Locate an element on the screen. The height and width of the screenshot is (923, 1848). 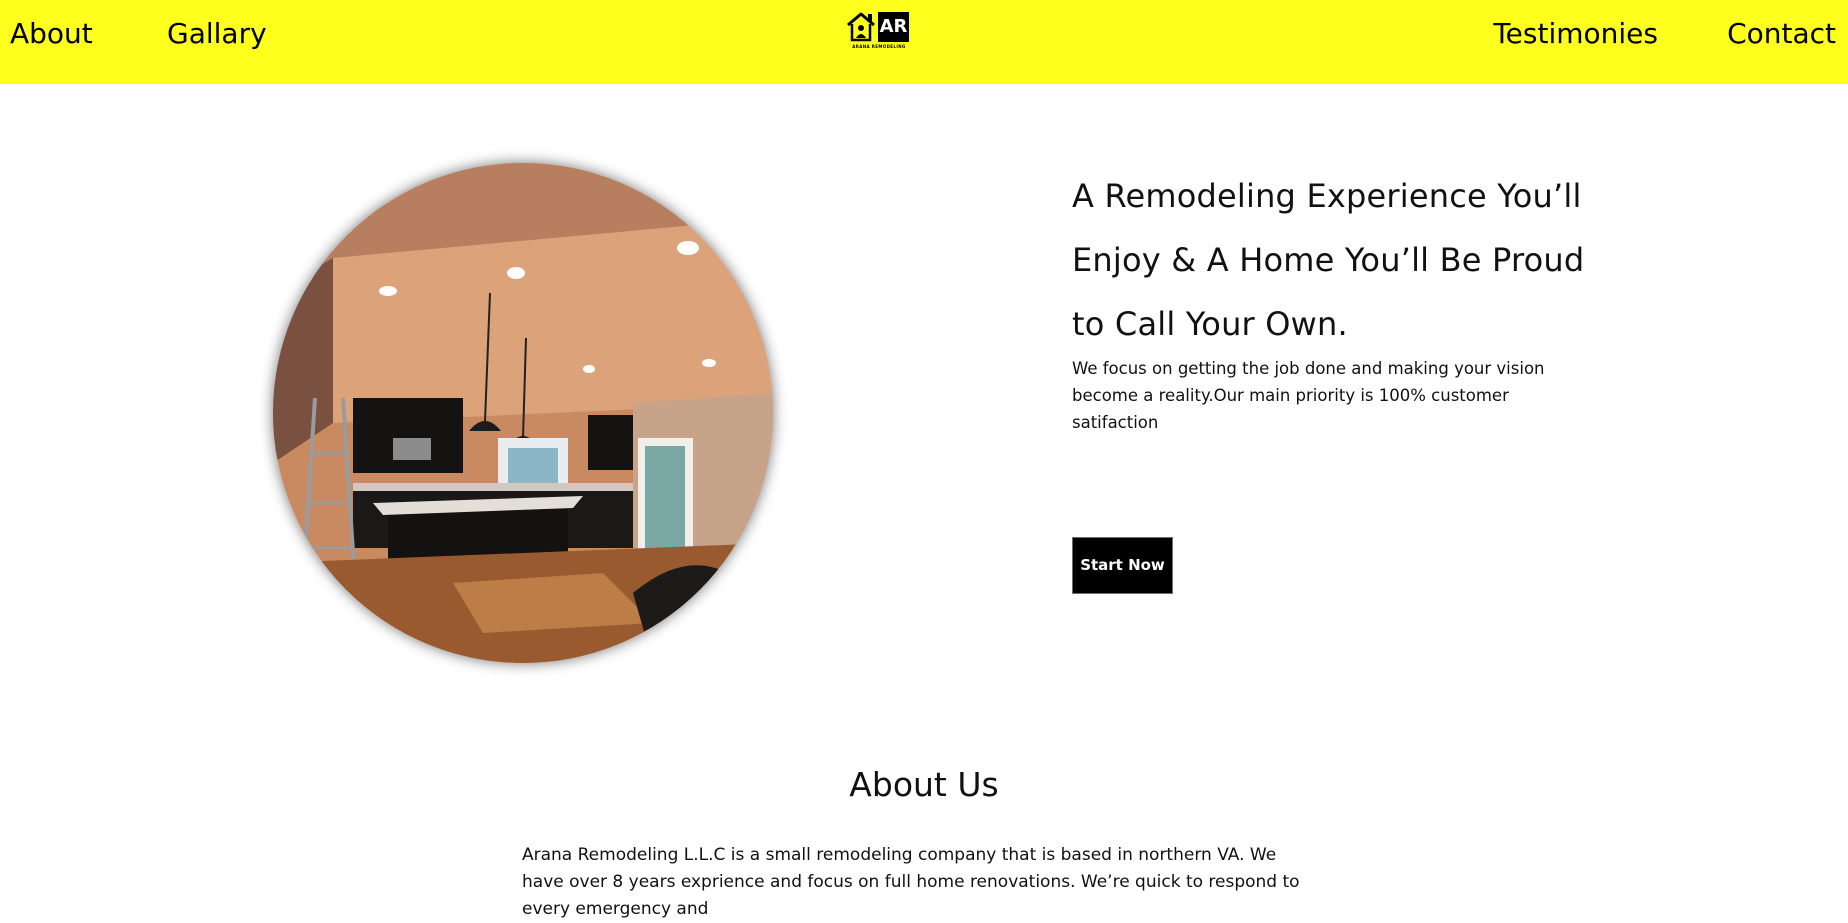
nav-link-gallary: Gallary is located at coordinates (217, 34).